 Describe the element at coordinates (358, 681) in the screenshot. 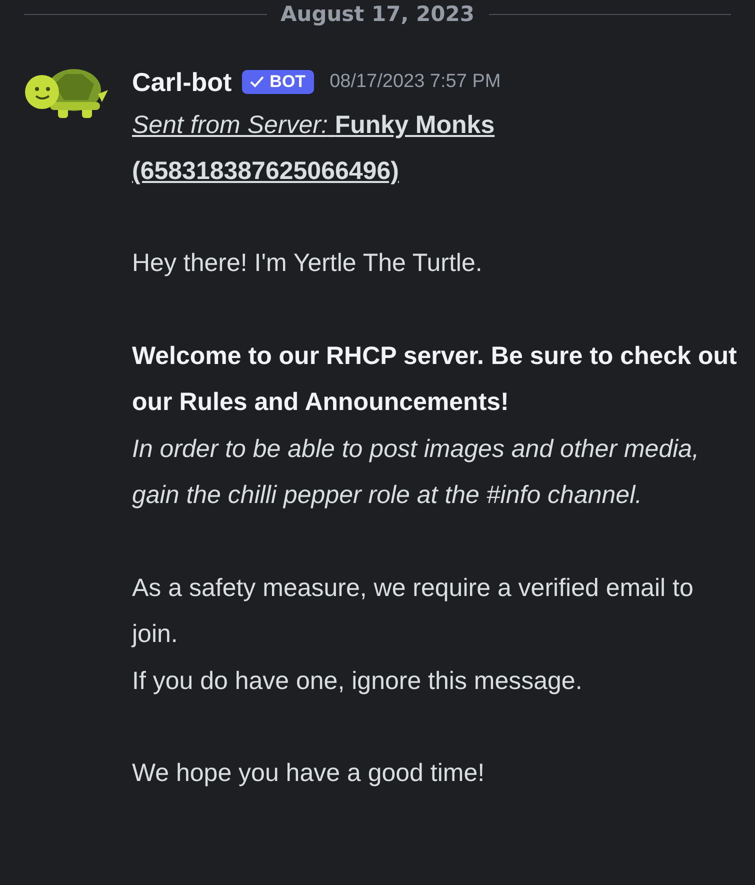

I see `message-text: If you do have one, ignore this message.` at that location.